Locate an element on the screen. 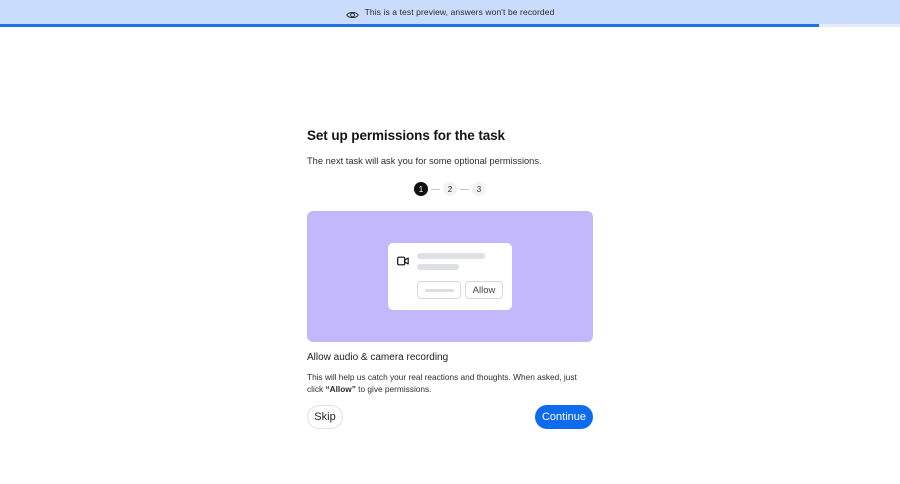 Image resolution: width=900 pixels, height=484 pixels. continue-button: Continue is located at coordinates (564, 417).